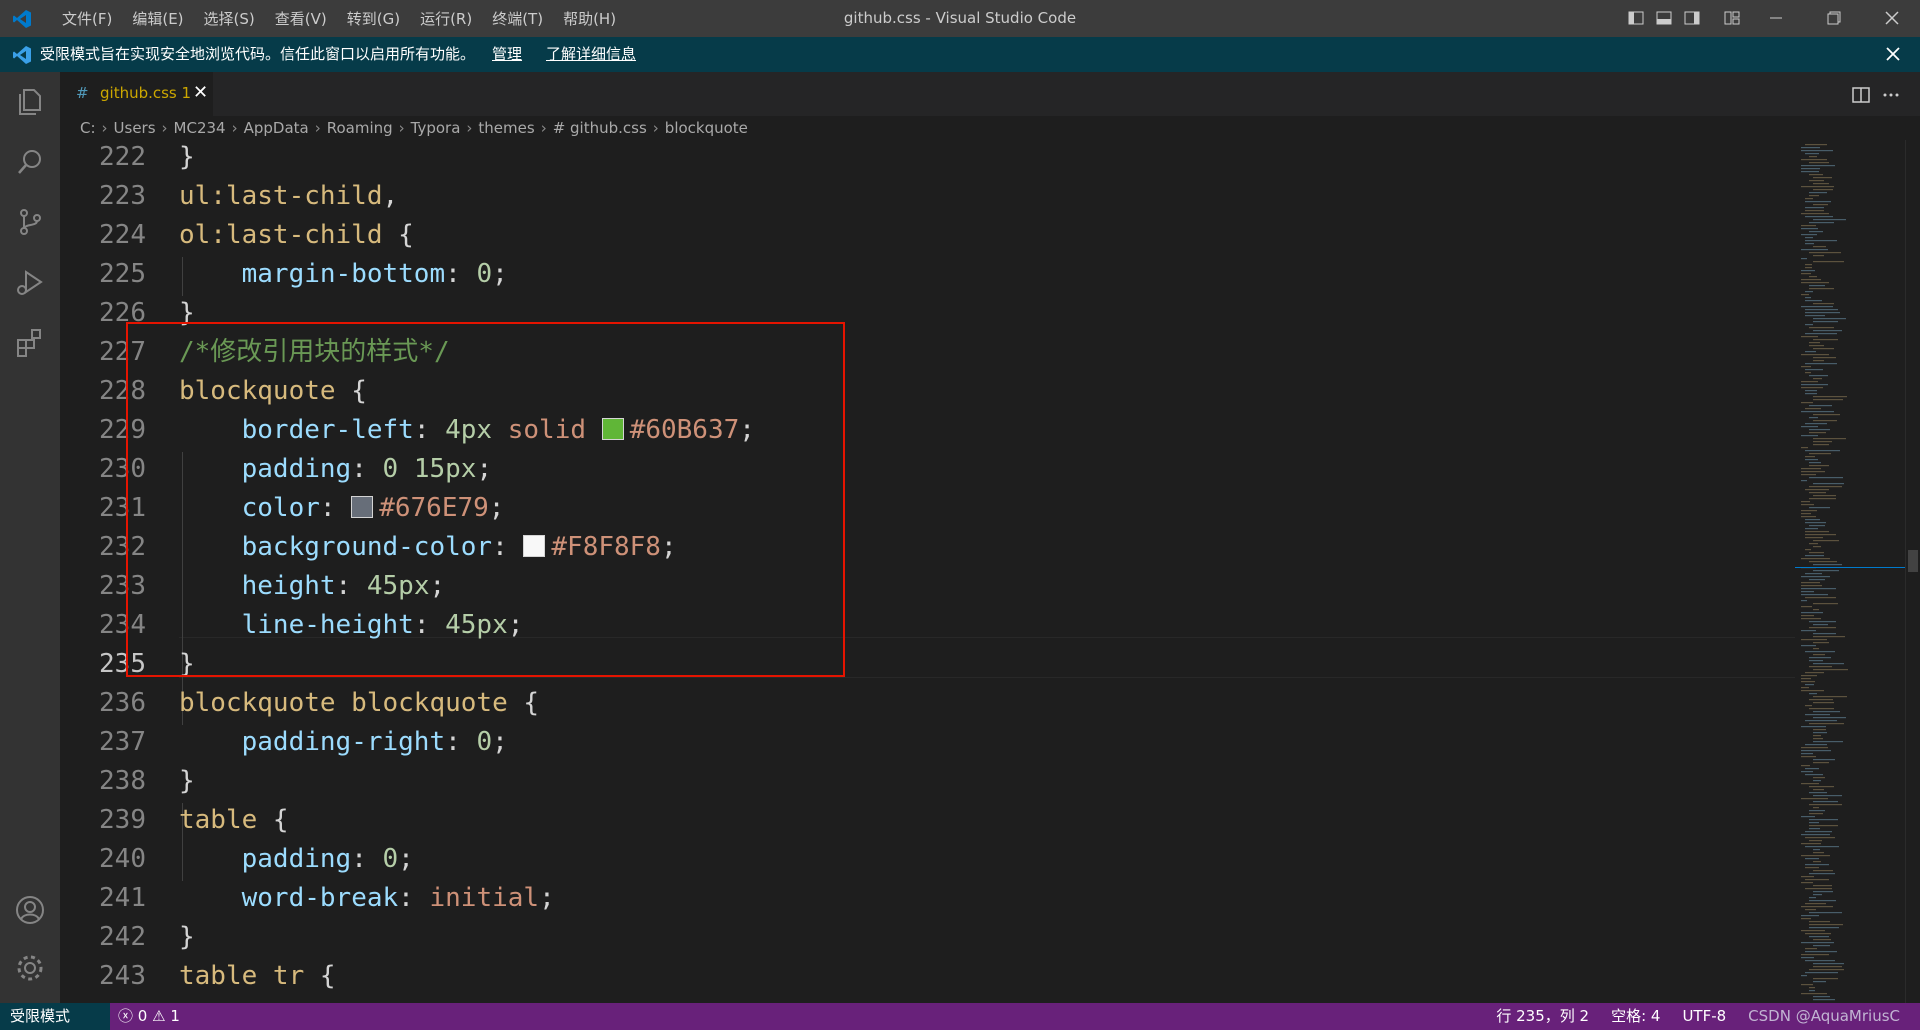 The image size is (1920, 1030). What do you see at coordinates (122, 235) in the screenshot?
I see `line-number: 224` at bounding box center [122, 235].